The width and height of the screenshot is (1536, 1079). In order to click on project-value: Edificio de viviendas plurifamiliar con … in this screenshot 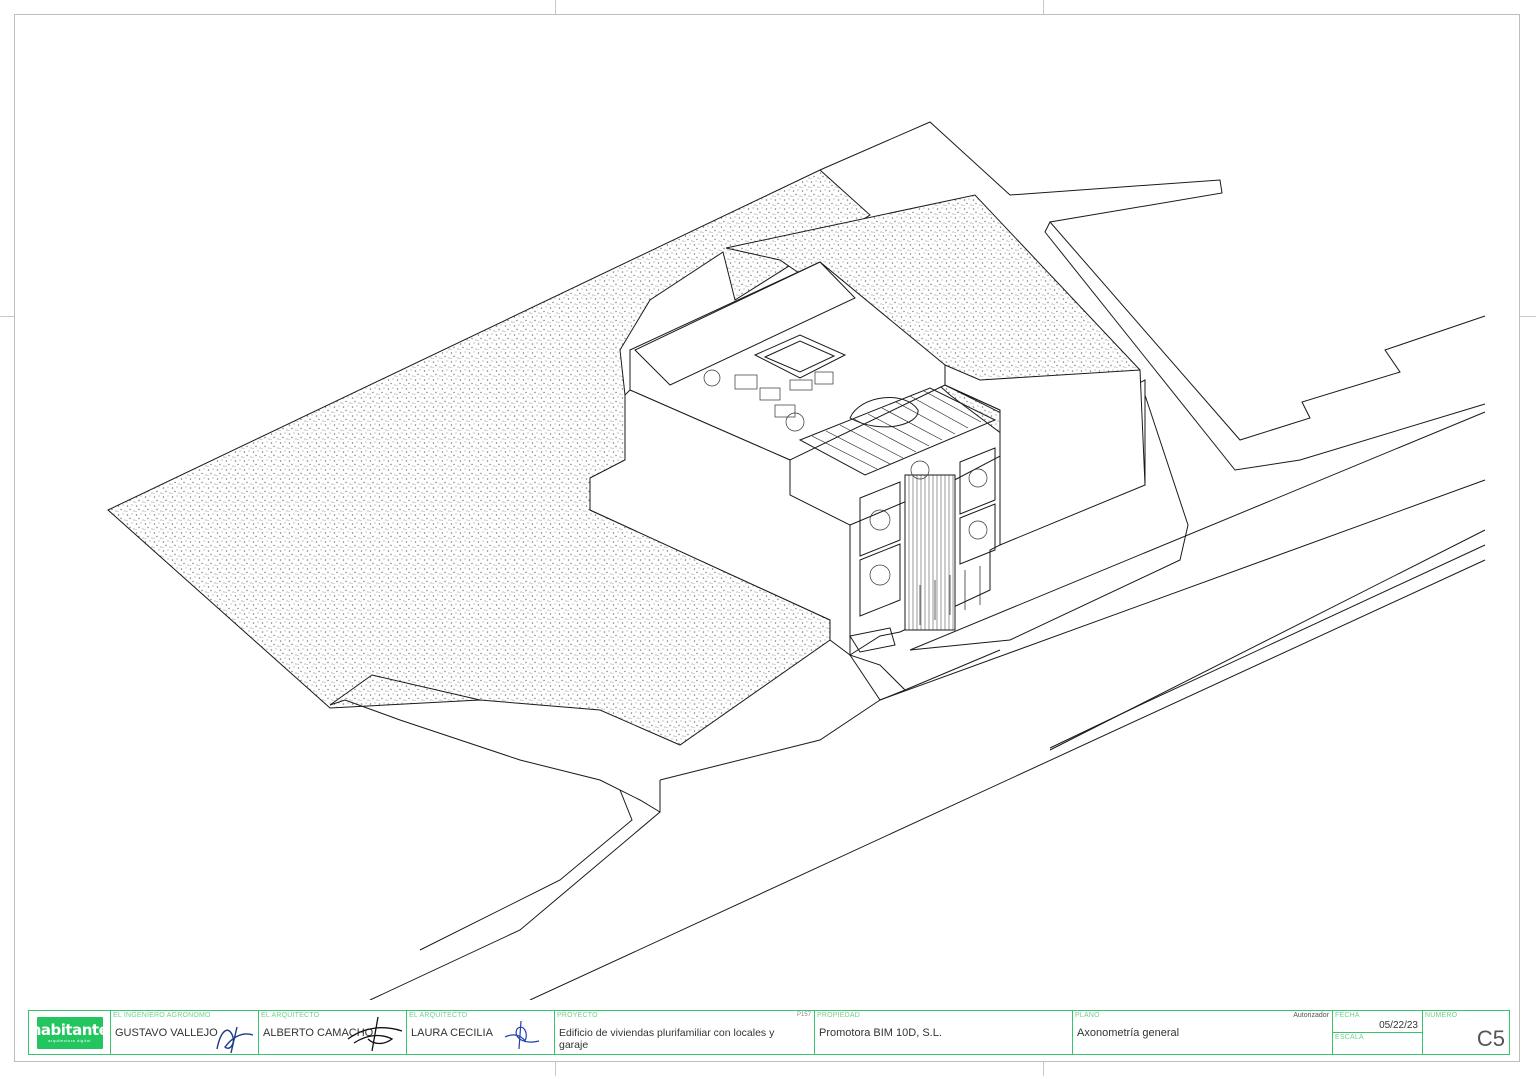, I will do `click(667, 1039)`.